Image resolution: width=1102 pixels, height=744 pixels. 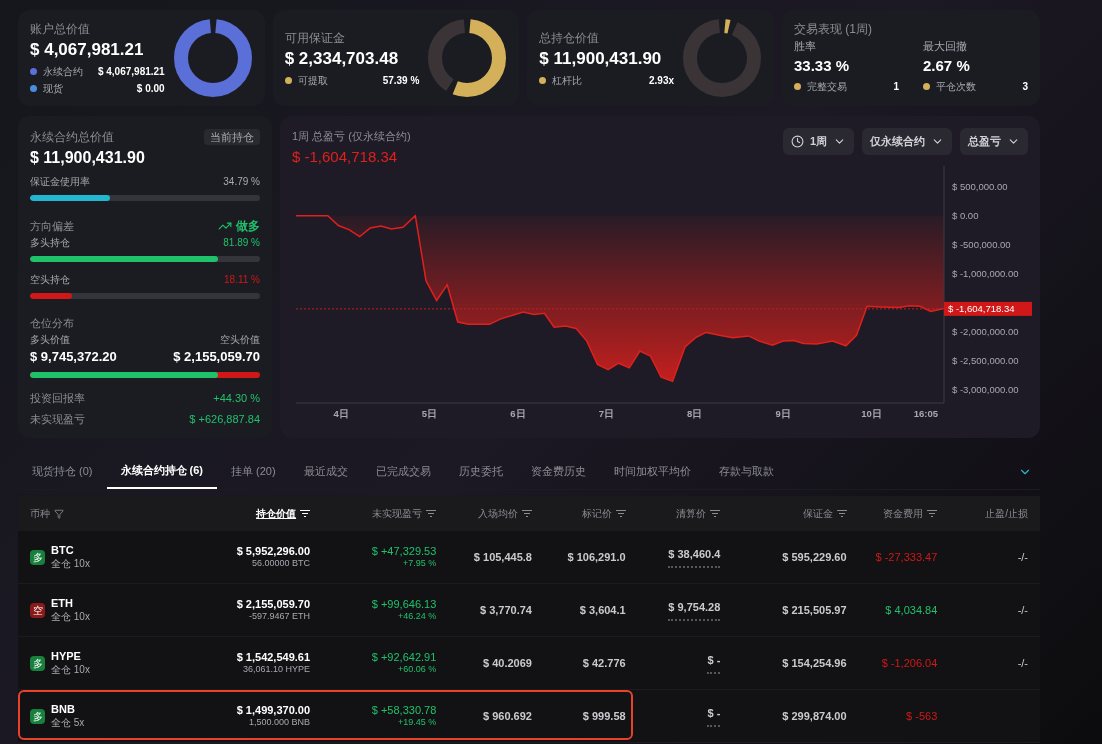 I want to click on mark-price: $ 42.776, so click(x=604, y=663).